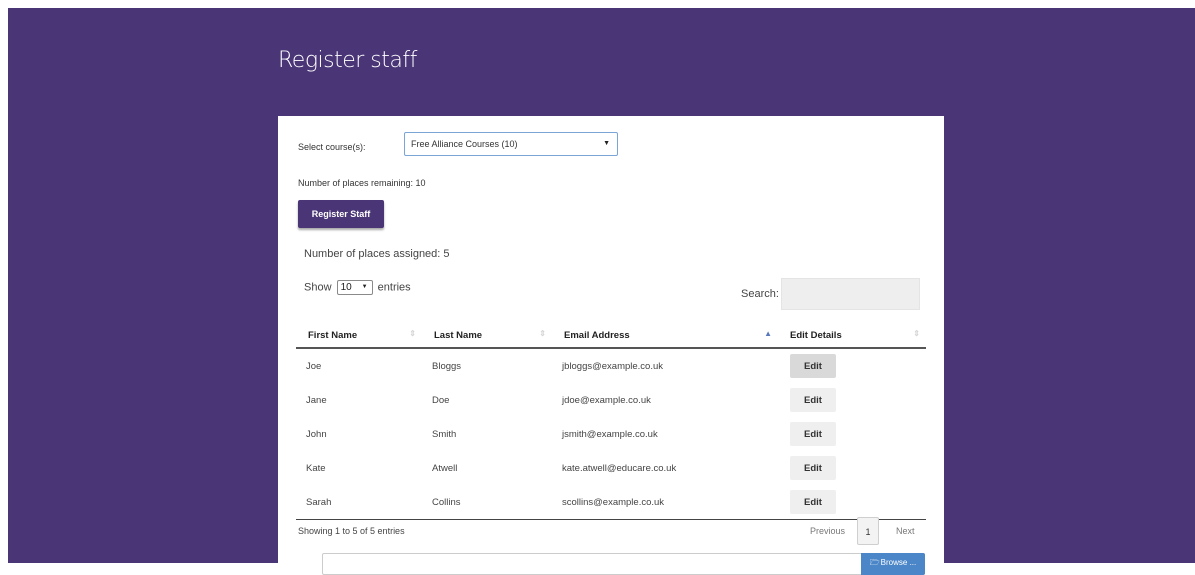 The image size is (1195, 575). I want to click on email-cell: jdoe@example.co.uk, so click(606, 400).